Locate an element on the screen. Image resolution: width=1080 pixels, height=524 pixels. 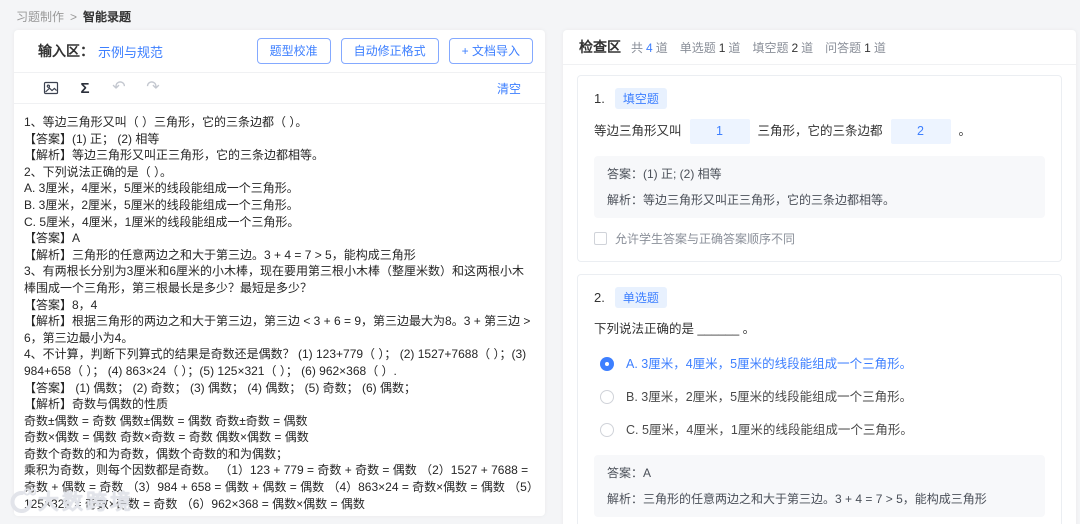
option-c: C. 5厘米，4厘米，1厘米的线段能组成一个三角形。 is located at coordinates (819, 430).